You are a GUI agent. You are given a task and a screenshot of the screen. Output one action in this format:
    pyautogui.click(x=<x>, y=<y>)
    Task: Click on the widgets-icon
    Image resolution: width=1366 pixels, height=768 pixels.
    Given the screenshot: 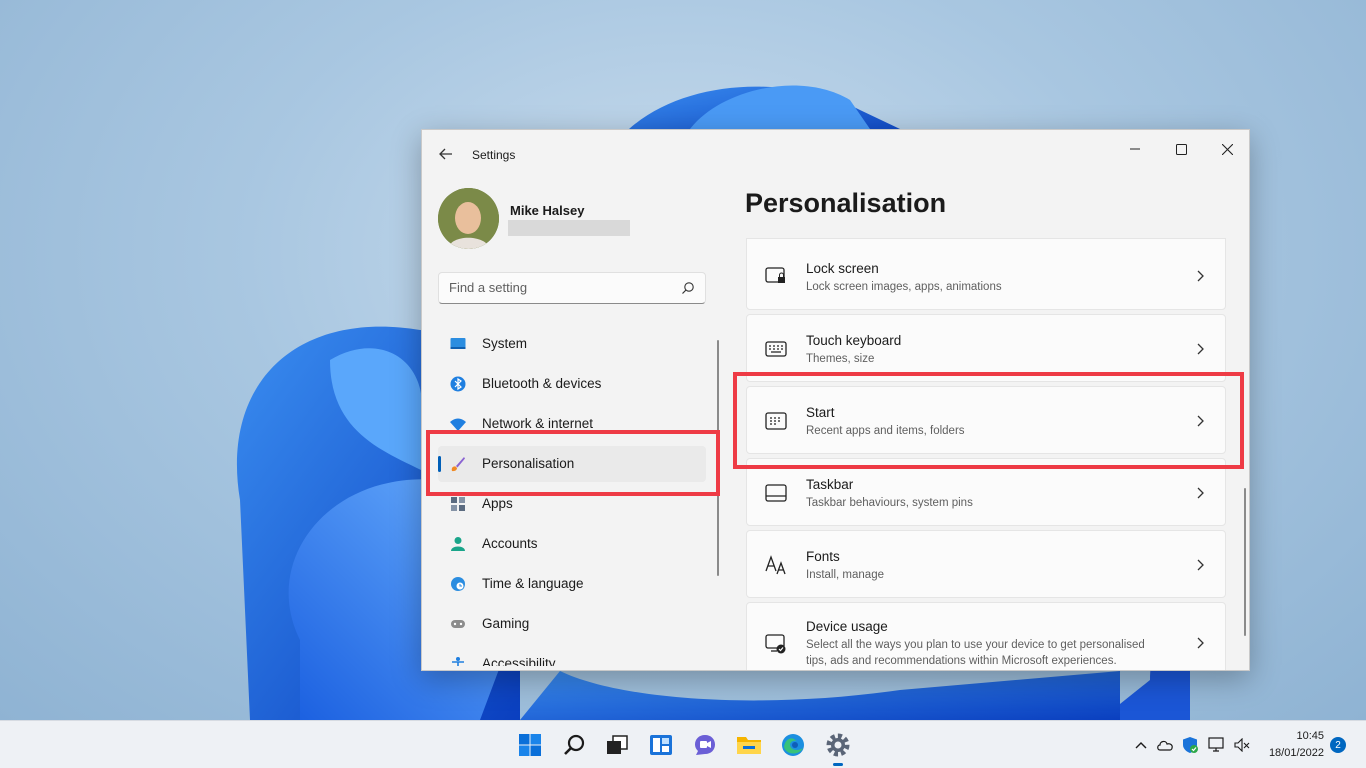 What is the action you would take?
    pyautogui.click(x=661, y=745)
    